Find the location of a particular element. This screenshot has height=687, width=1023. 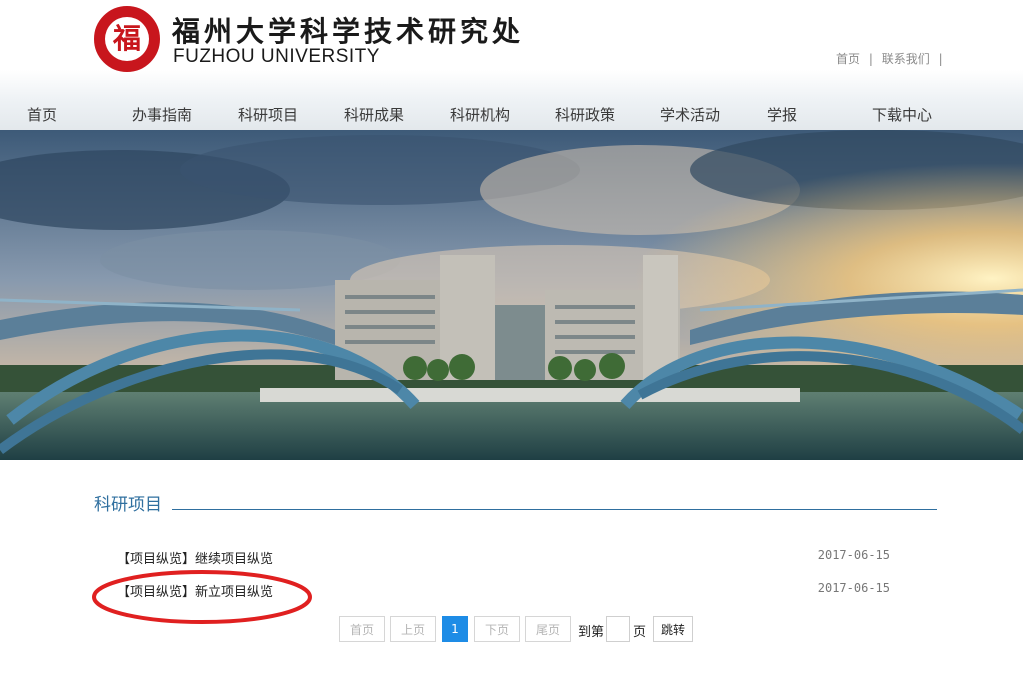

nav-item-downloads: 下载中心 is located at coordinates (902, 114).